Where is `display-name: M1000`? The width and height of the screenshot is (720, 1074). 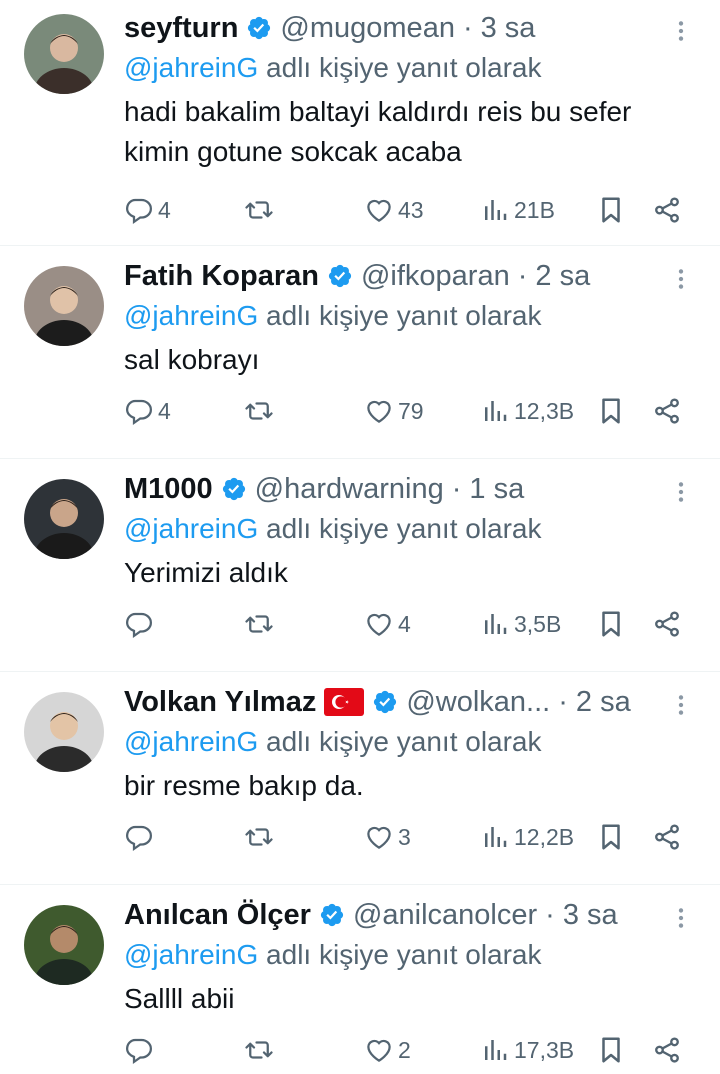 display-name: M1000 is located at coordinates (168, 489).